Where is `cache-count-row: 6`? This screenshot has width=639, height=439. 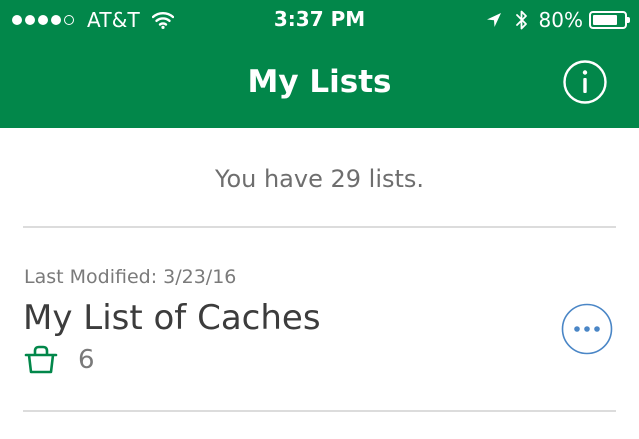 cache-count-row: 6 is located at coordinates (59, 360).